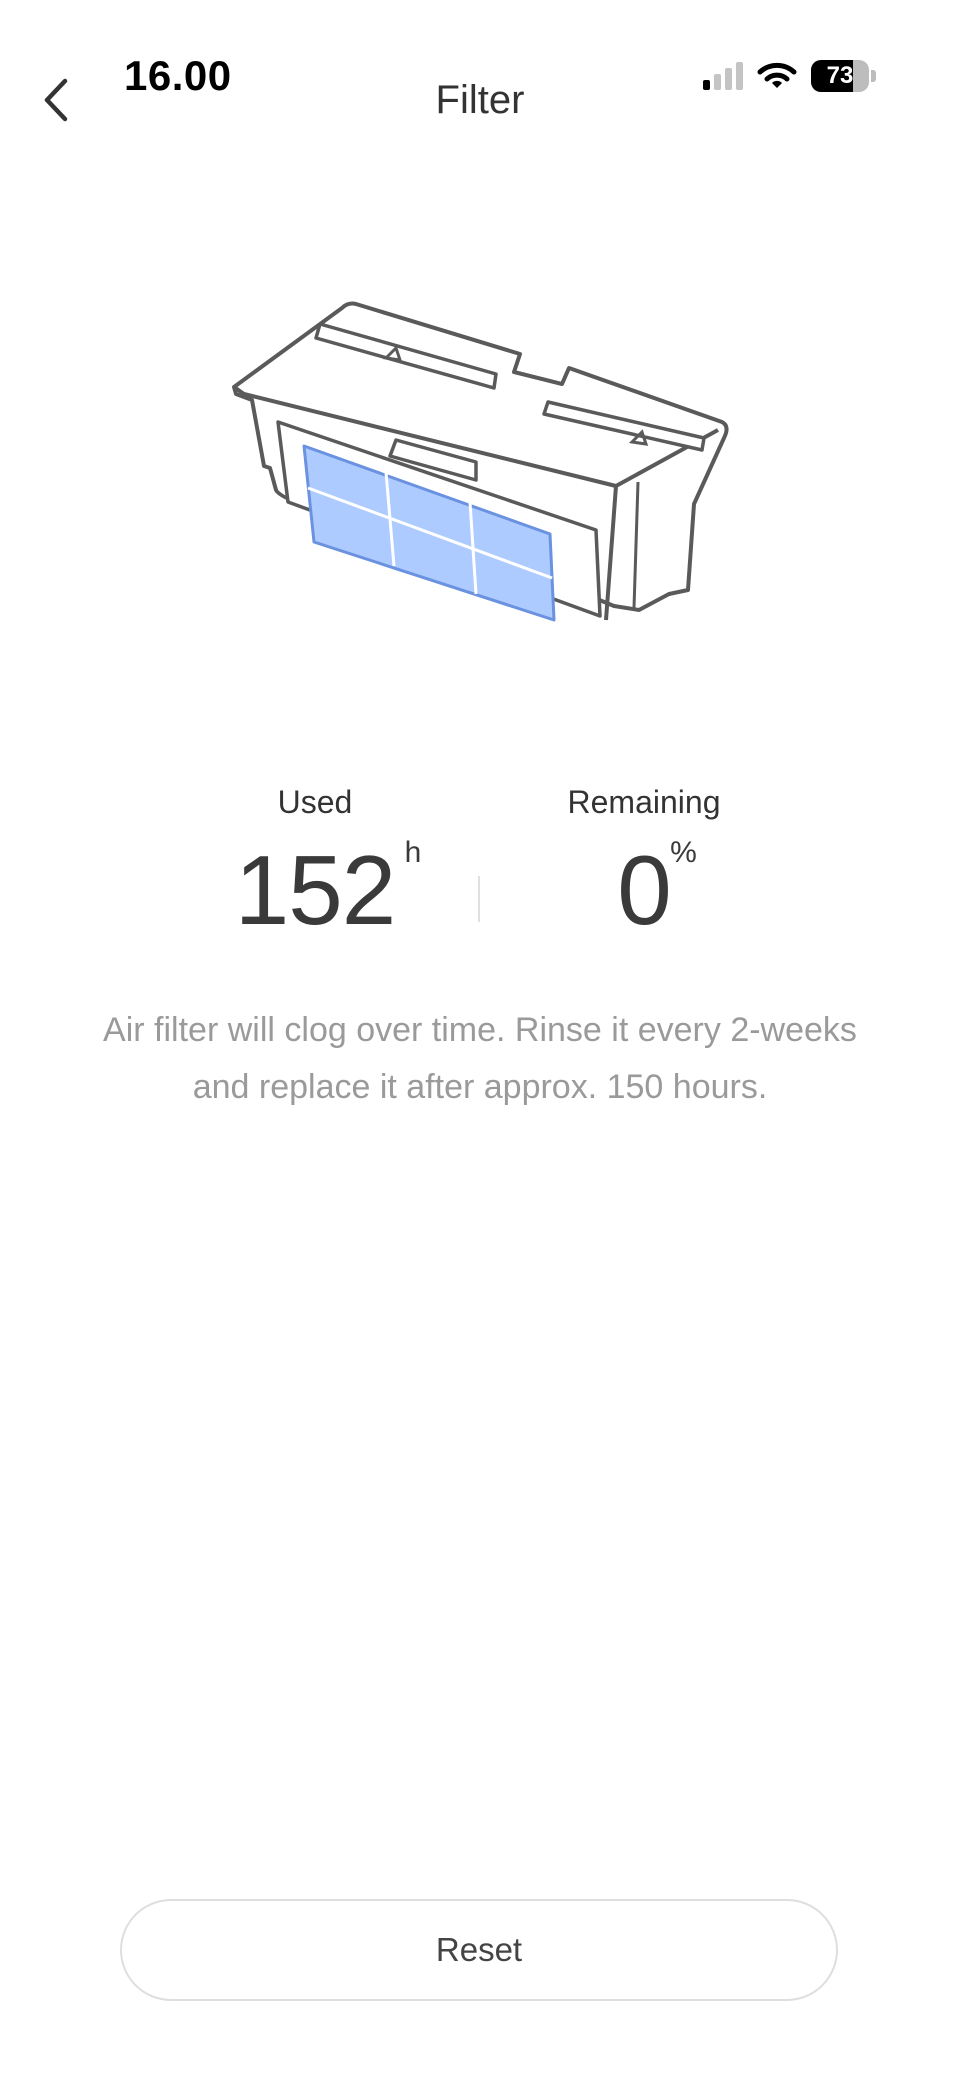 Image resolution: width=960 pixels, height=2087 pixels. I want to click on filter-cartridge-illustration, so click(480, 461).